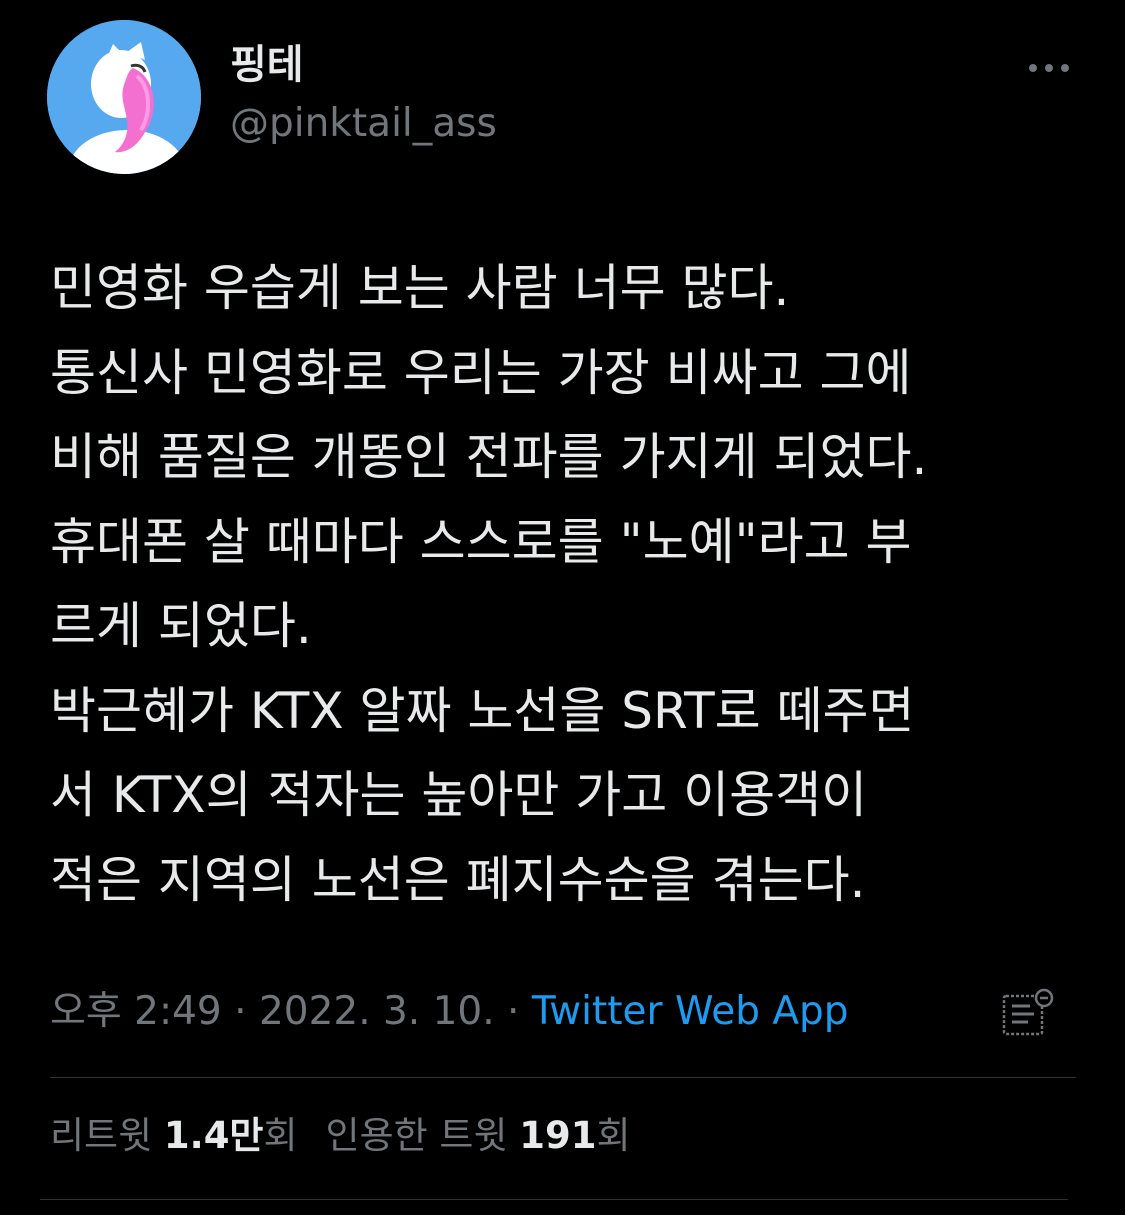 Image resolution: width=1125 pixels, height=1215 pixels. I want to click on author-display-name: 핑테, so click(267, 65).